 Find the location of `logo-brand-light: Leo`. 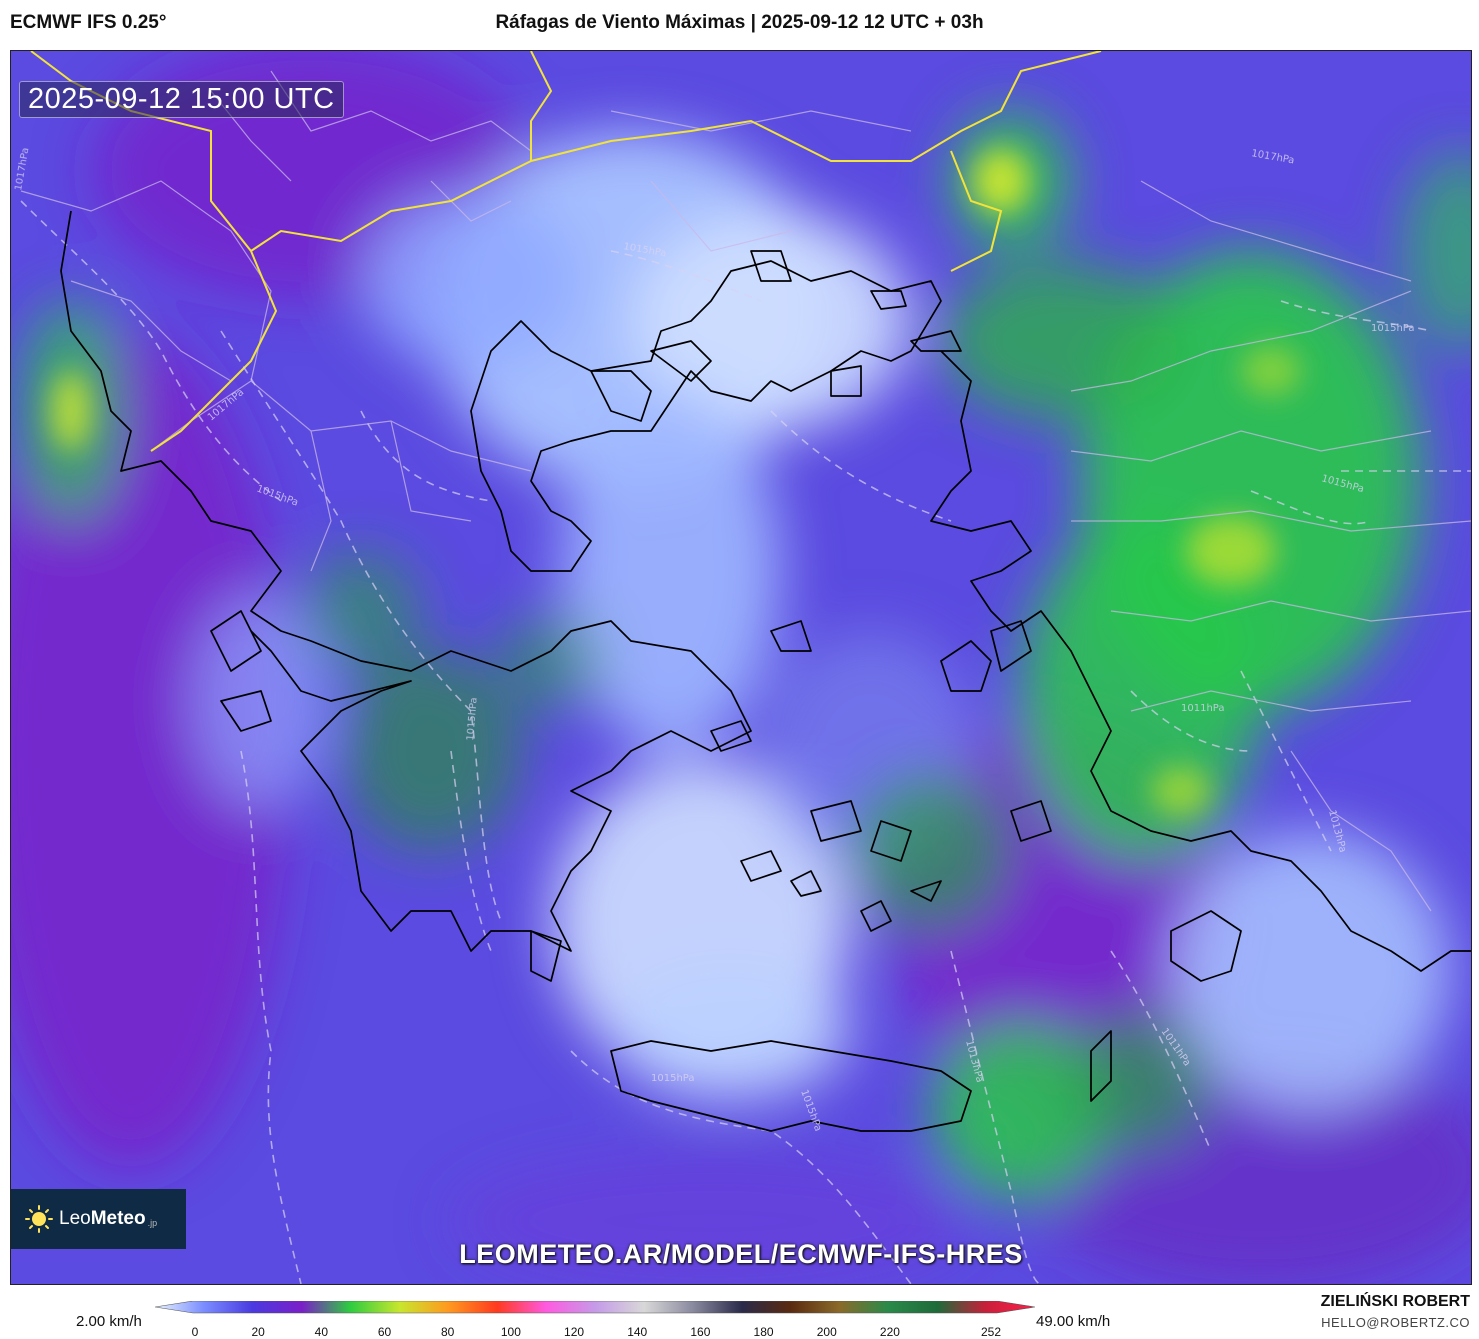

logo-brand-light: Leo is located at coordinates (75, 1218).